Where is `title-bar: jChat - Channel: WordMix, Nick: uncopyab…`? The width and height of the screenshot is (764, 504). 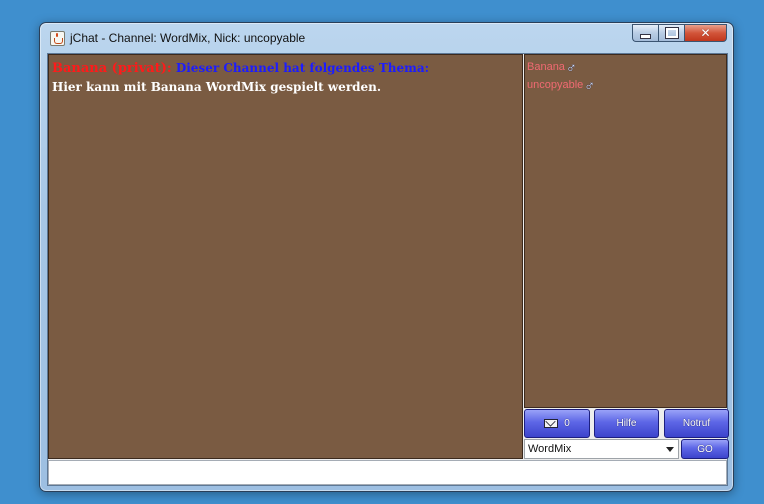 title-bar: jChat - Channel: WordMix, Nick: uncopyab… is located at coordinates (386, 38).